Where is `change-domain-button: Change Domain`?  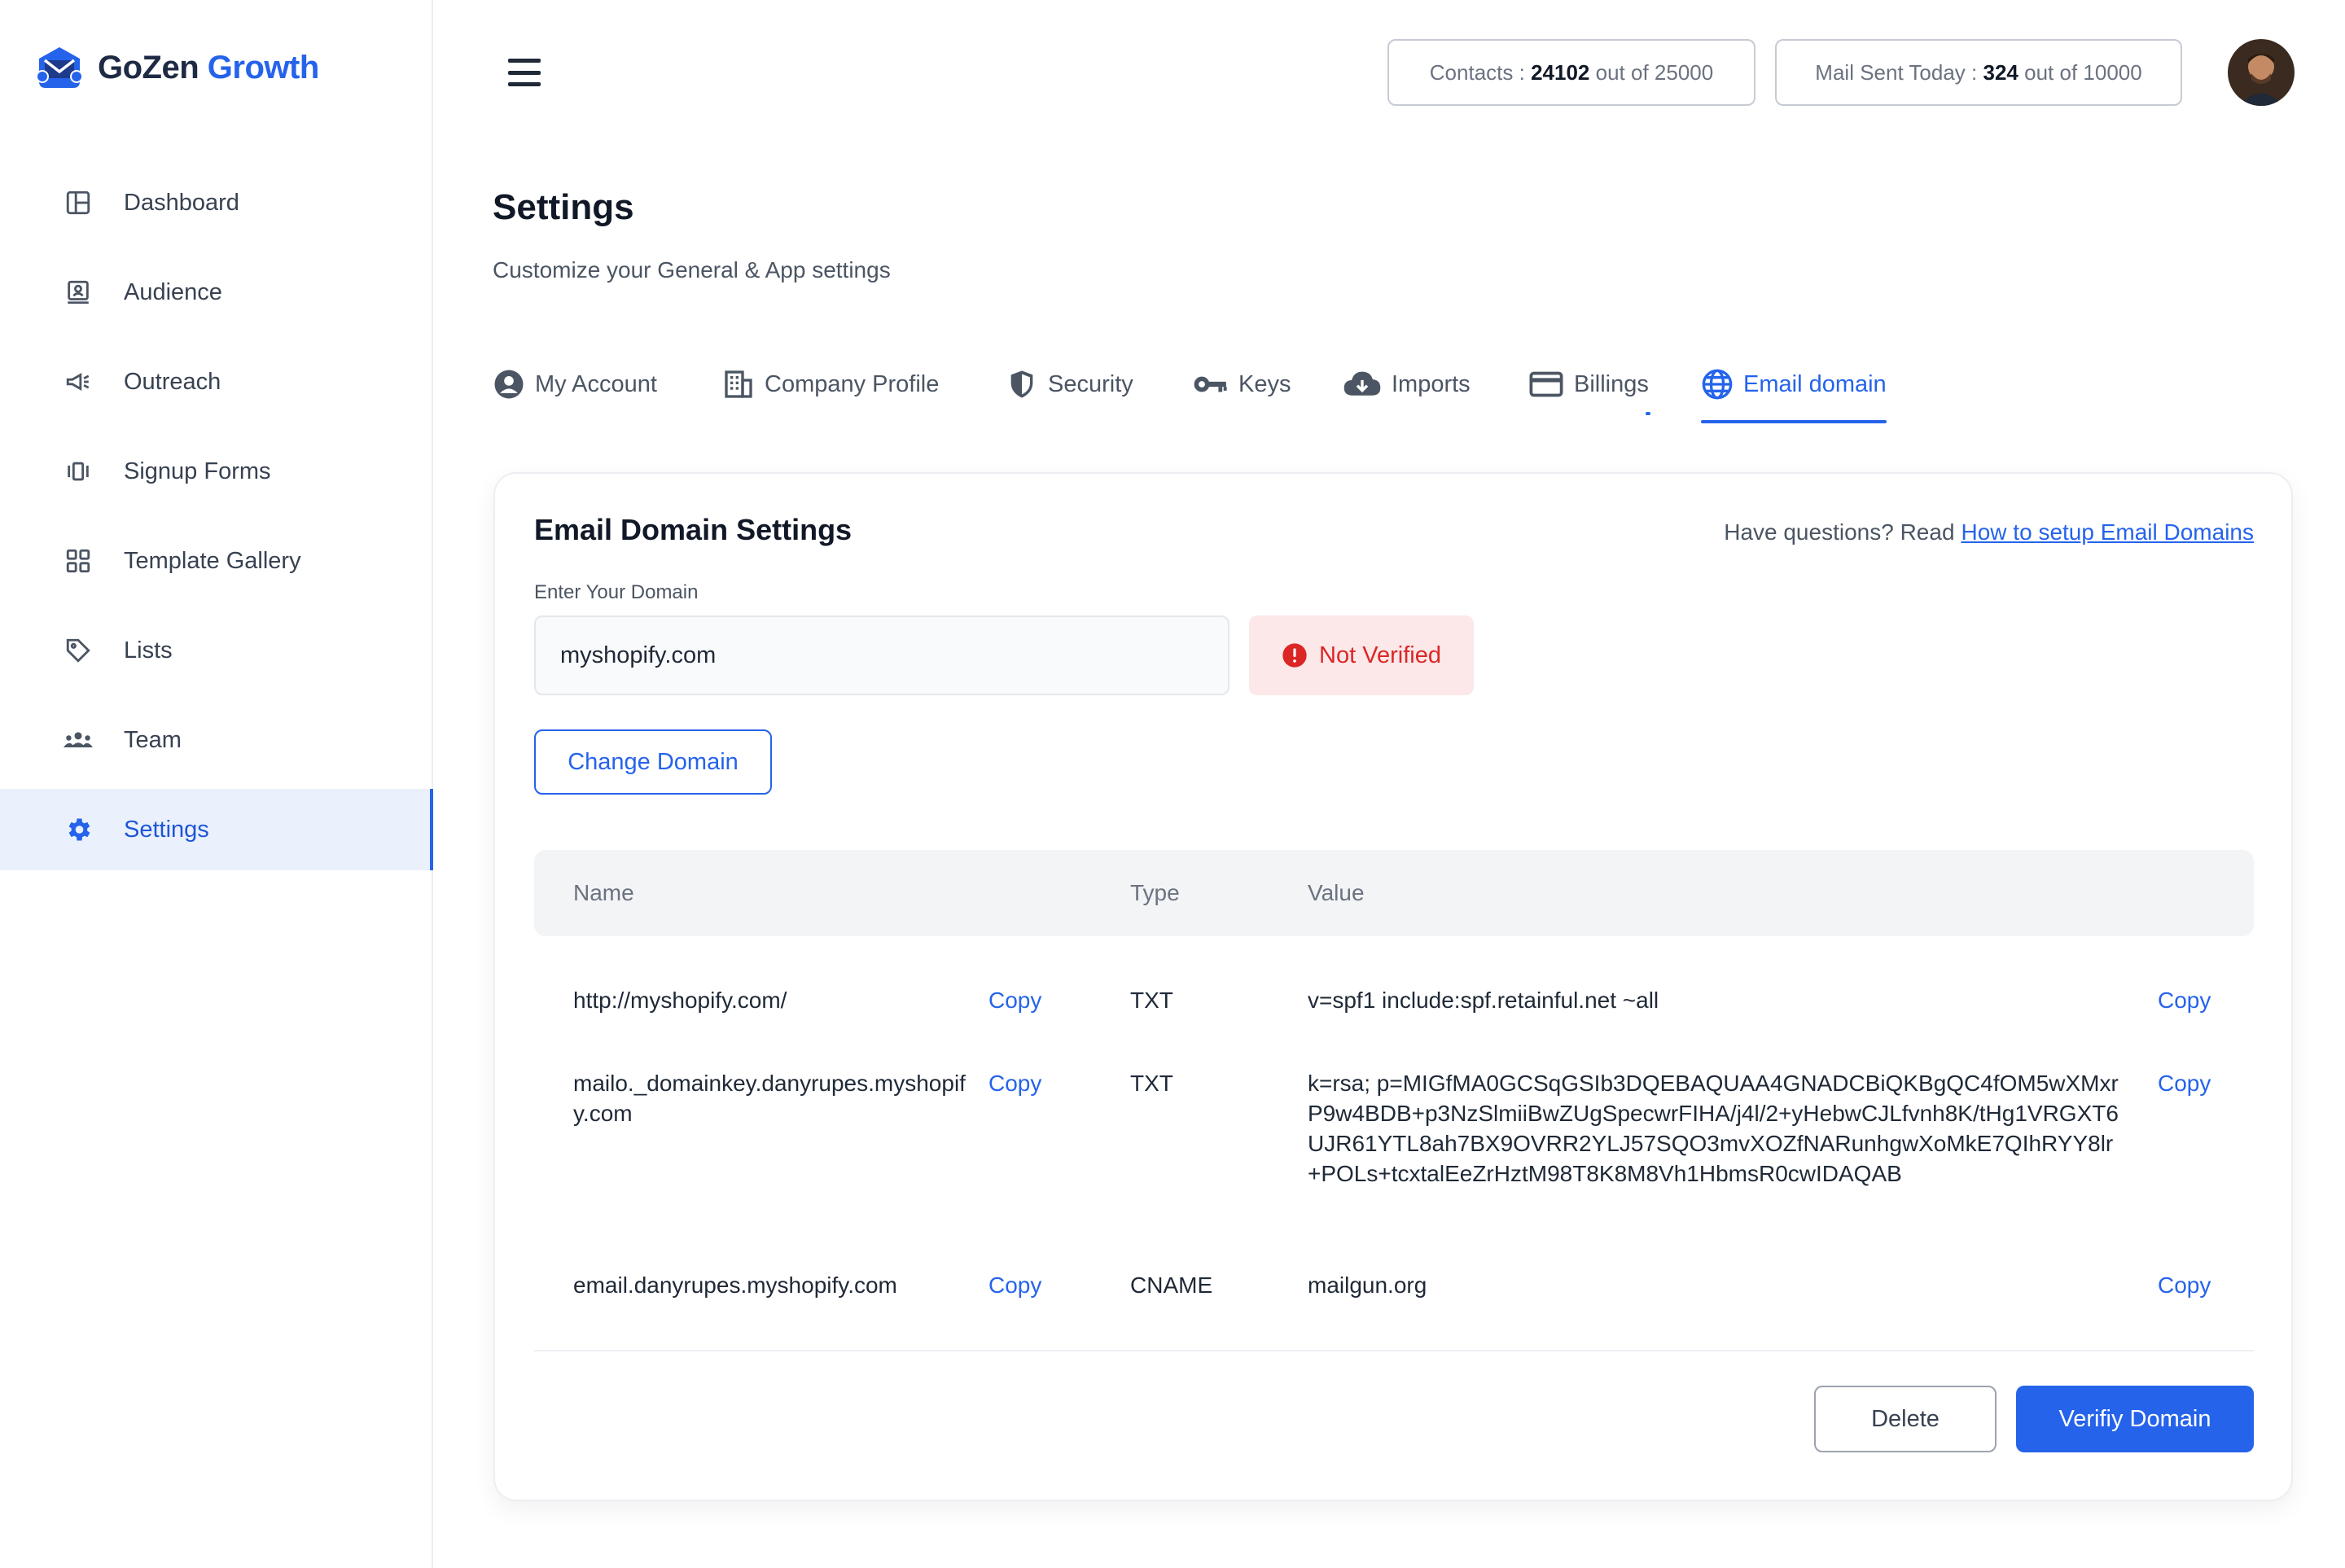
change-domain-button: Change Domain is located at coordinates (653, 762).